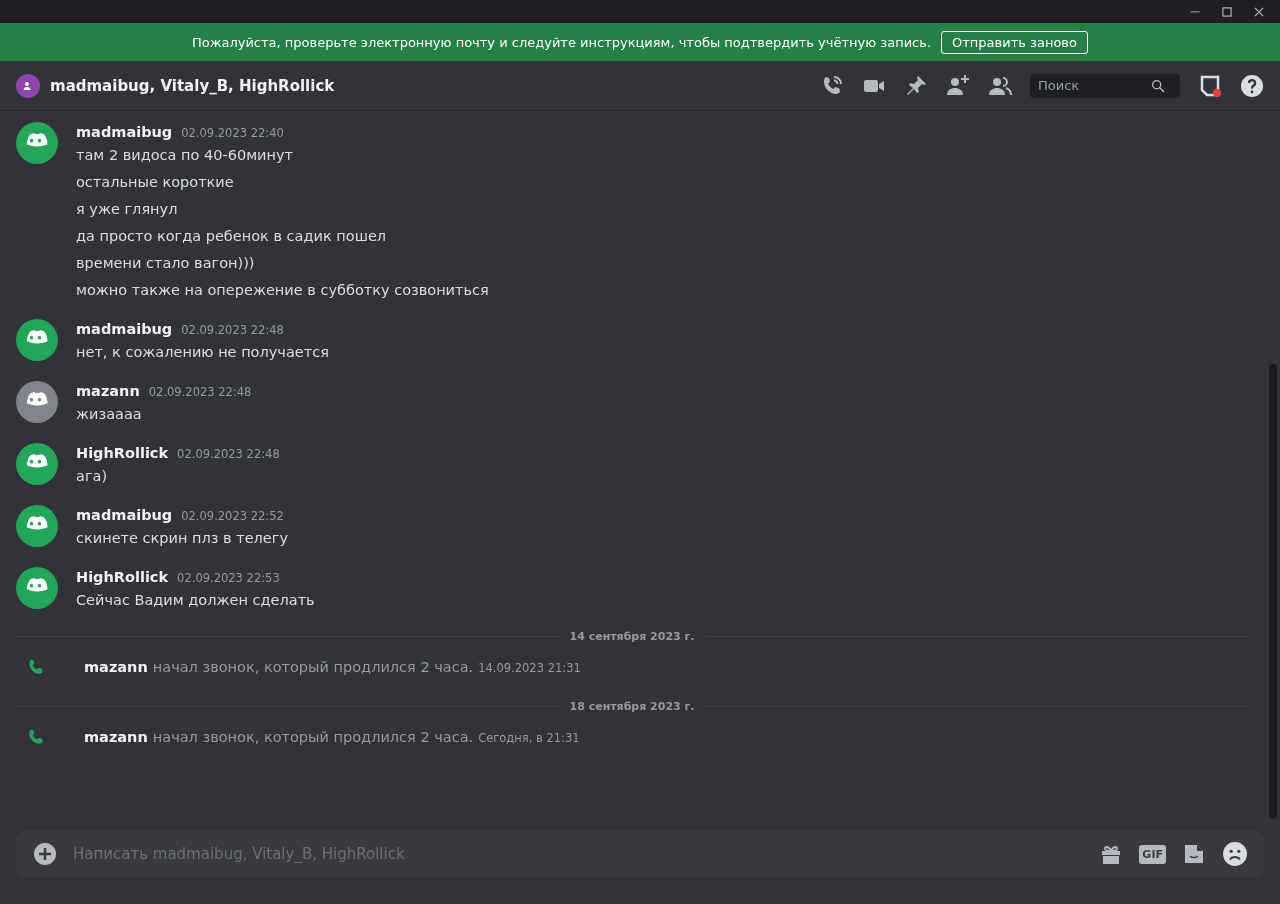 The height and width of the screenshot is (904, 1280). I want to click on add-friend-icon, so click(958, 85).